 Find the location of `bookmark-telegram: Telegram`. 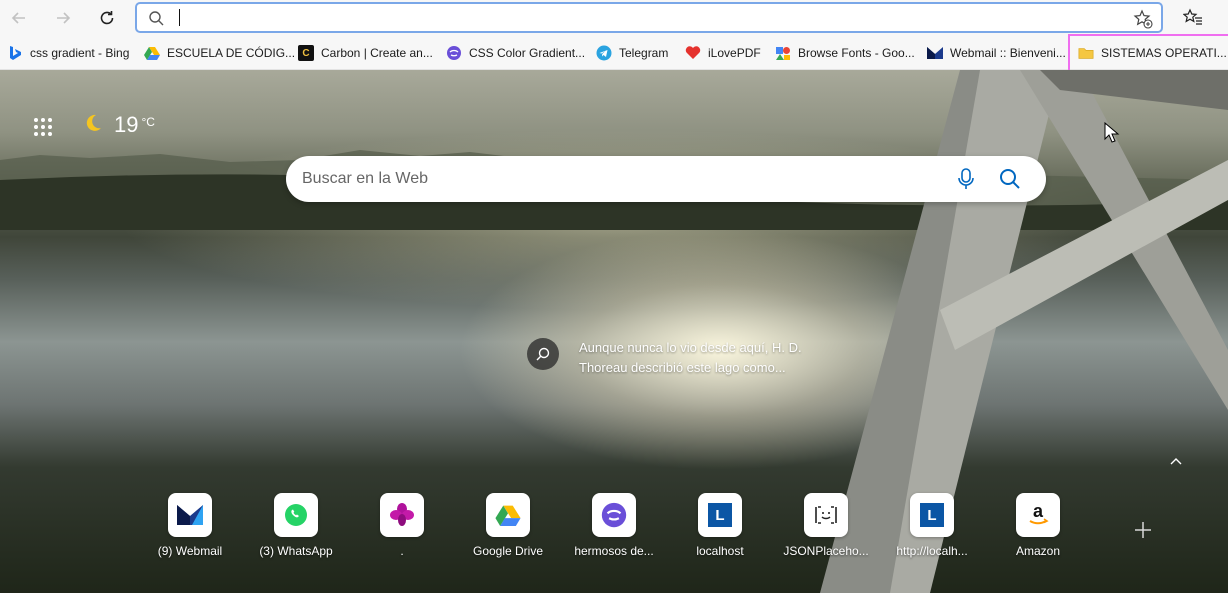

bookmark-telegram: Telegram is located at coordinates (632, 53).